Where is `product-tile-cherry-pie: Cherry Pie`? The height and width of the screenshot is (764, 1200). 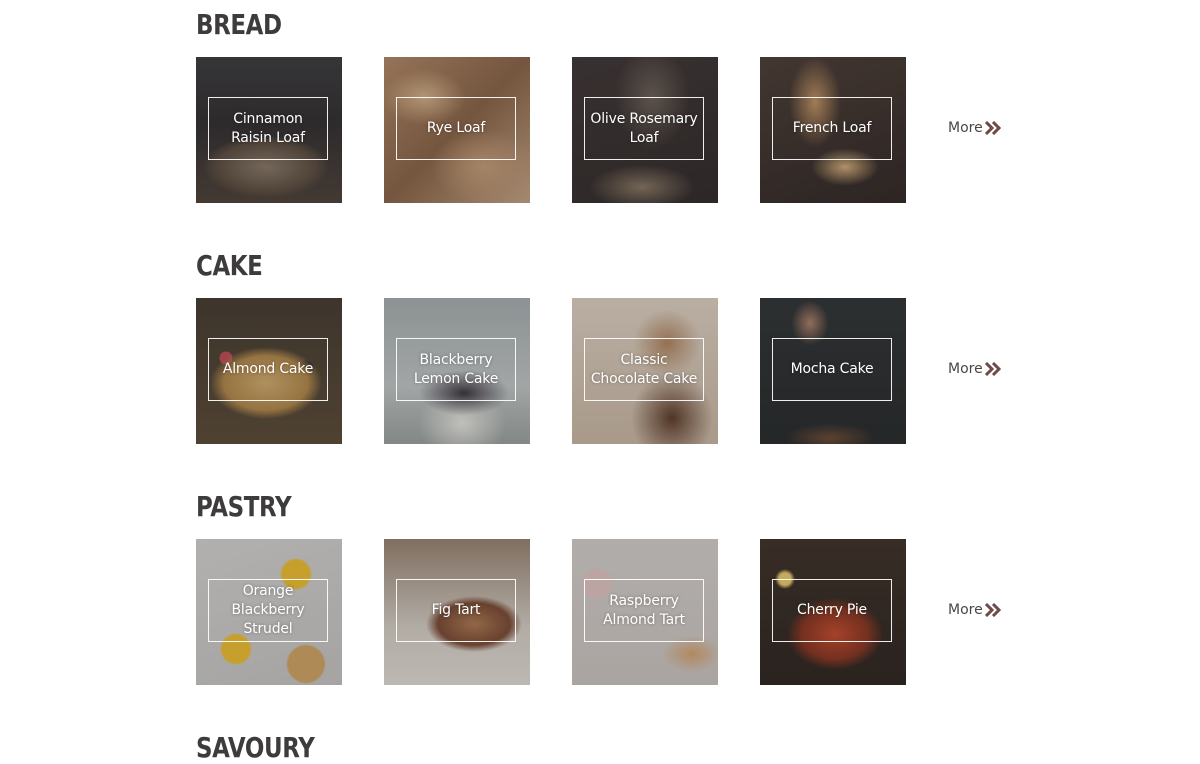 product-tile-cherry-pie: Cherry Pie is located at coordinates (833, 612).